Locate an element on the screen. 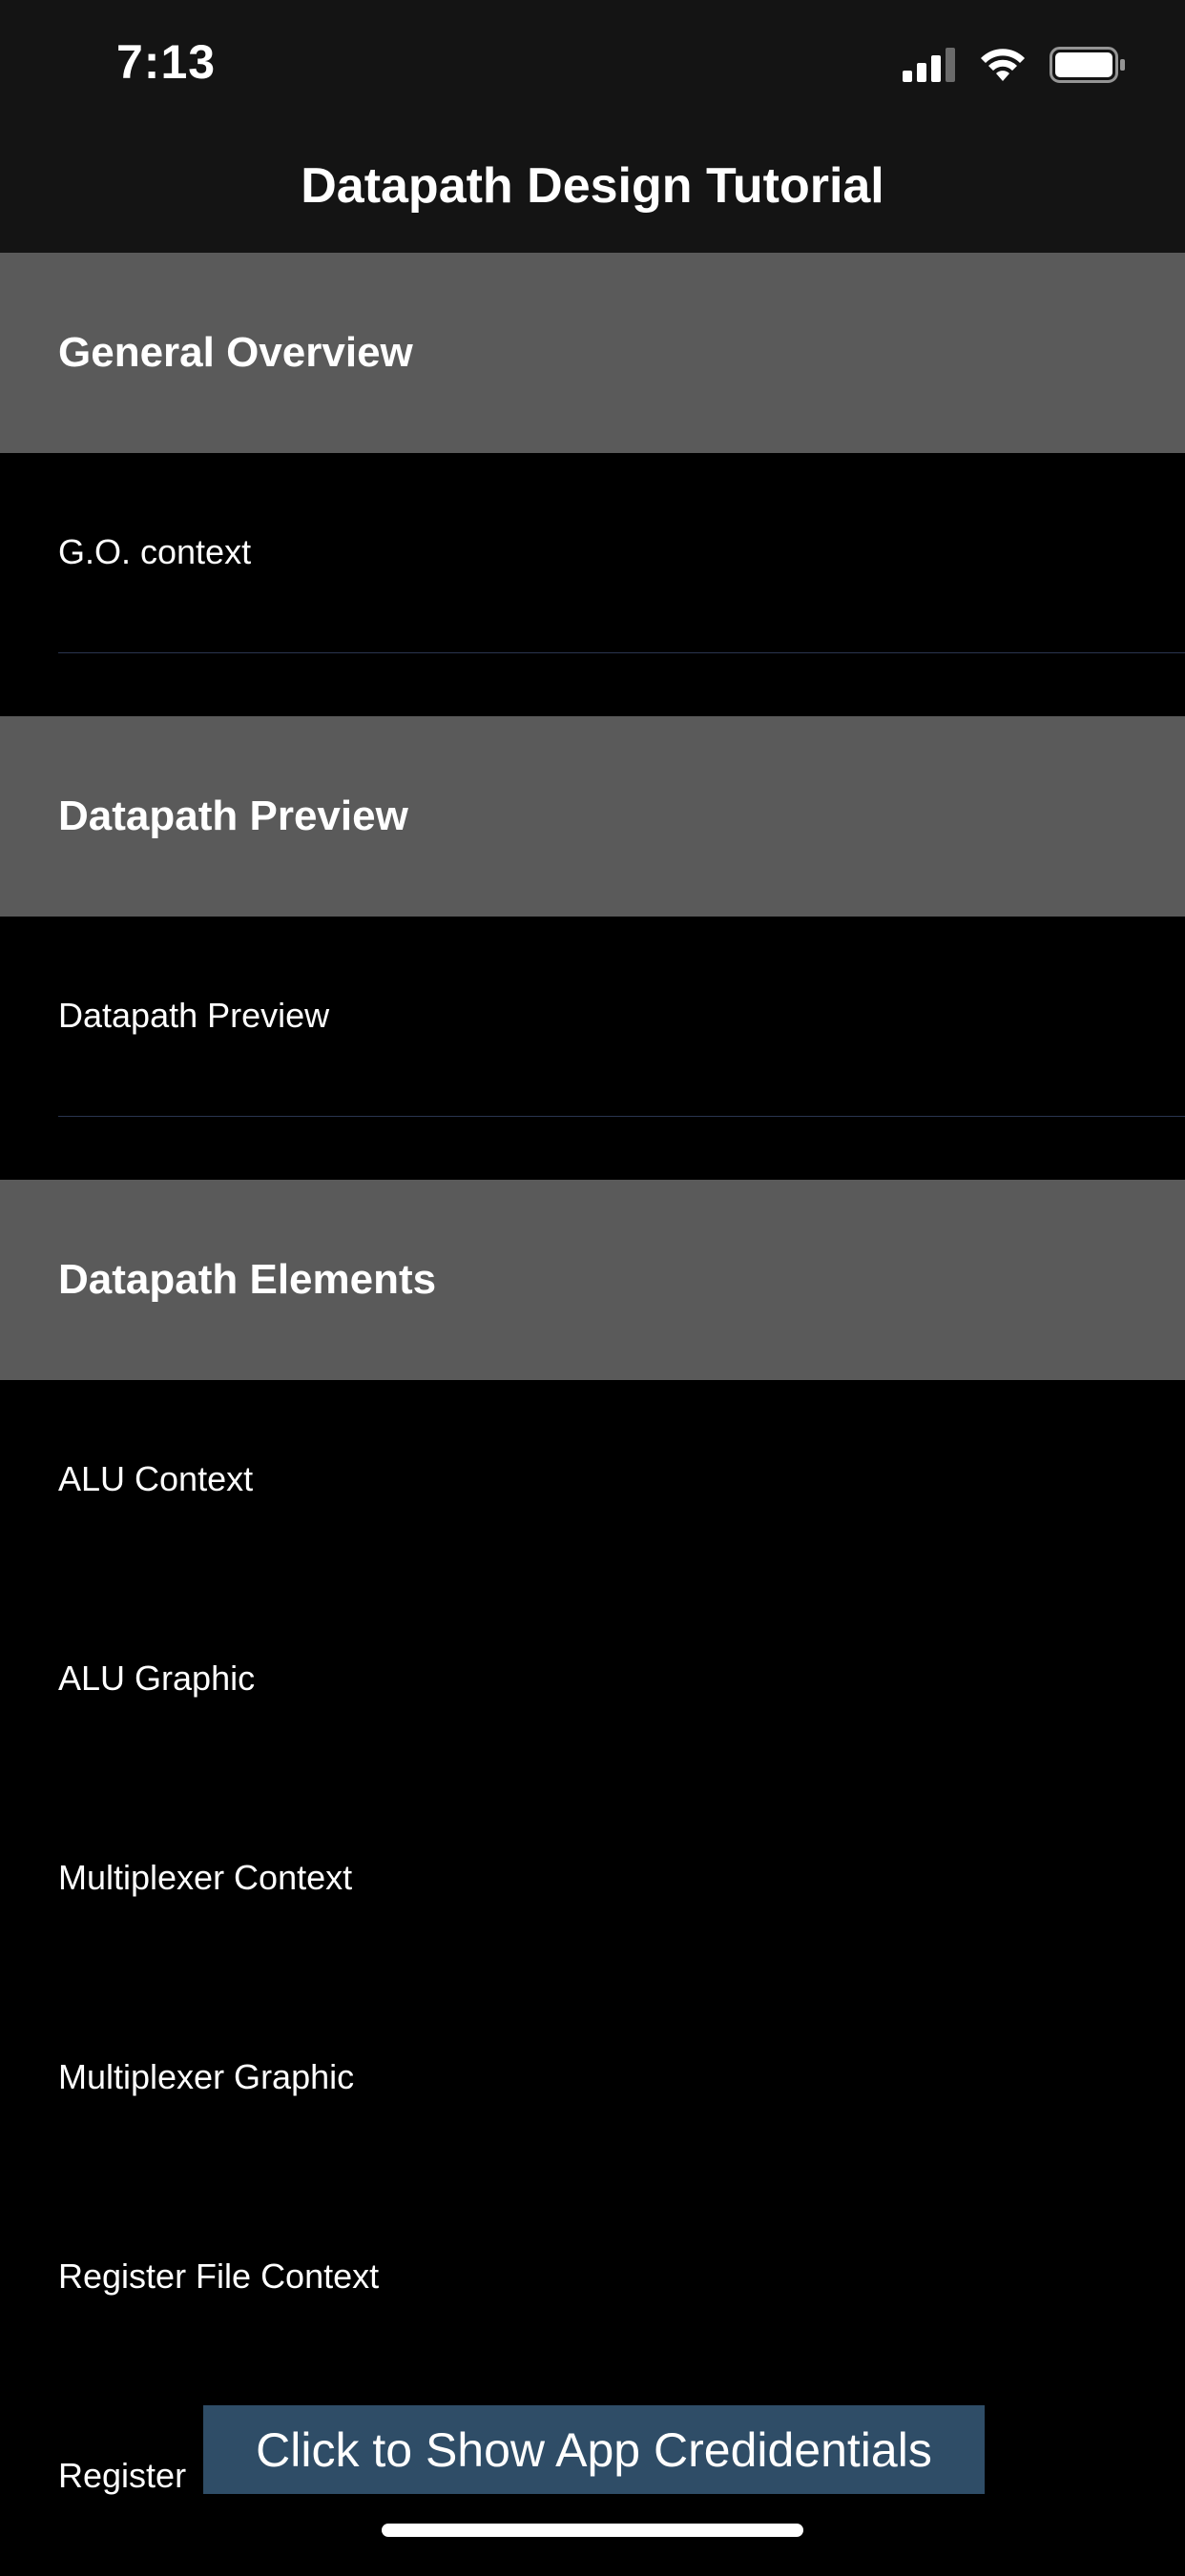 The height and width of the screenshot is (2576, 1185). list-item-label: Multiplexer Graphic is located at coordinates (206, 2076).